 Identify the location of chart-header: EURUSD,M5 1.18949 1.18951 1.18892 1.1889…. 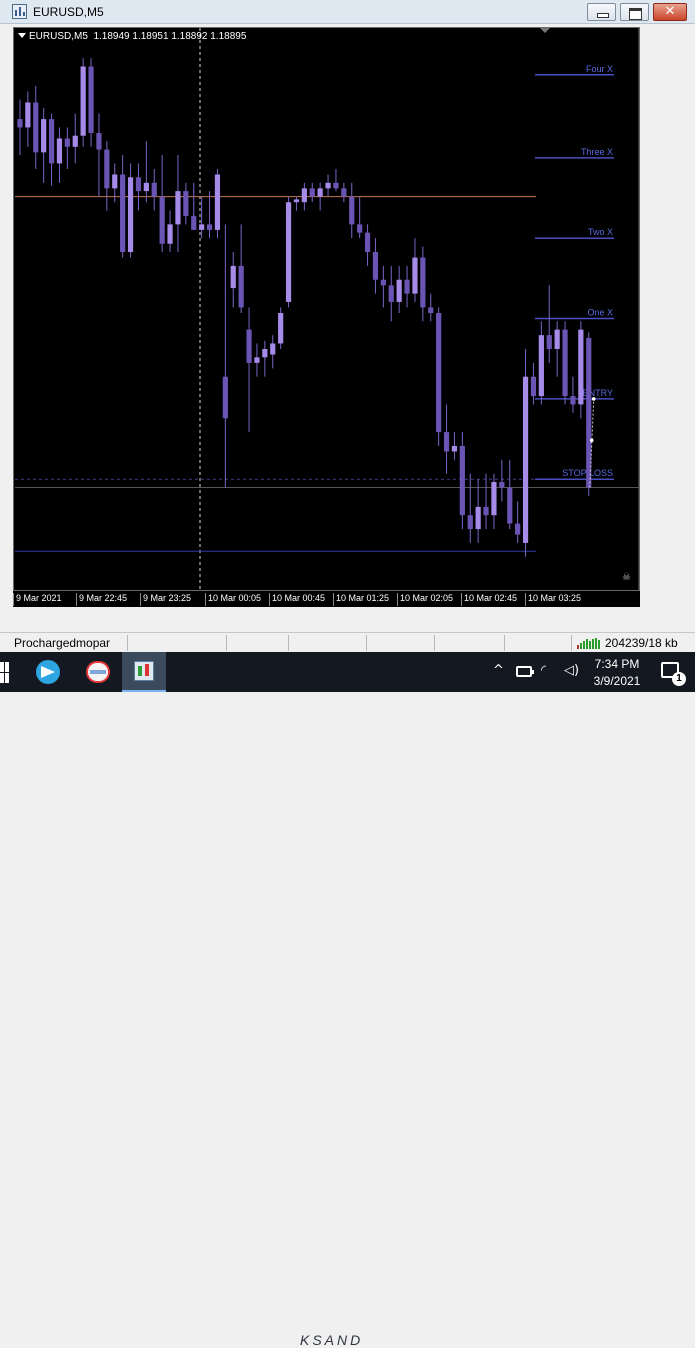
(132, 36).